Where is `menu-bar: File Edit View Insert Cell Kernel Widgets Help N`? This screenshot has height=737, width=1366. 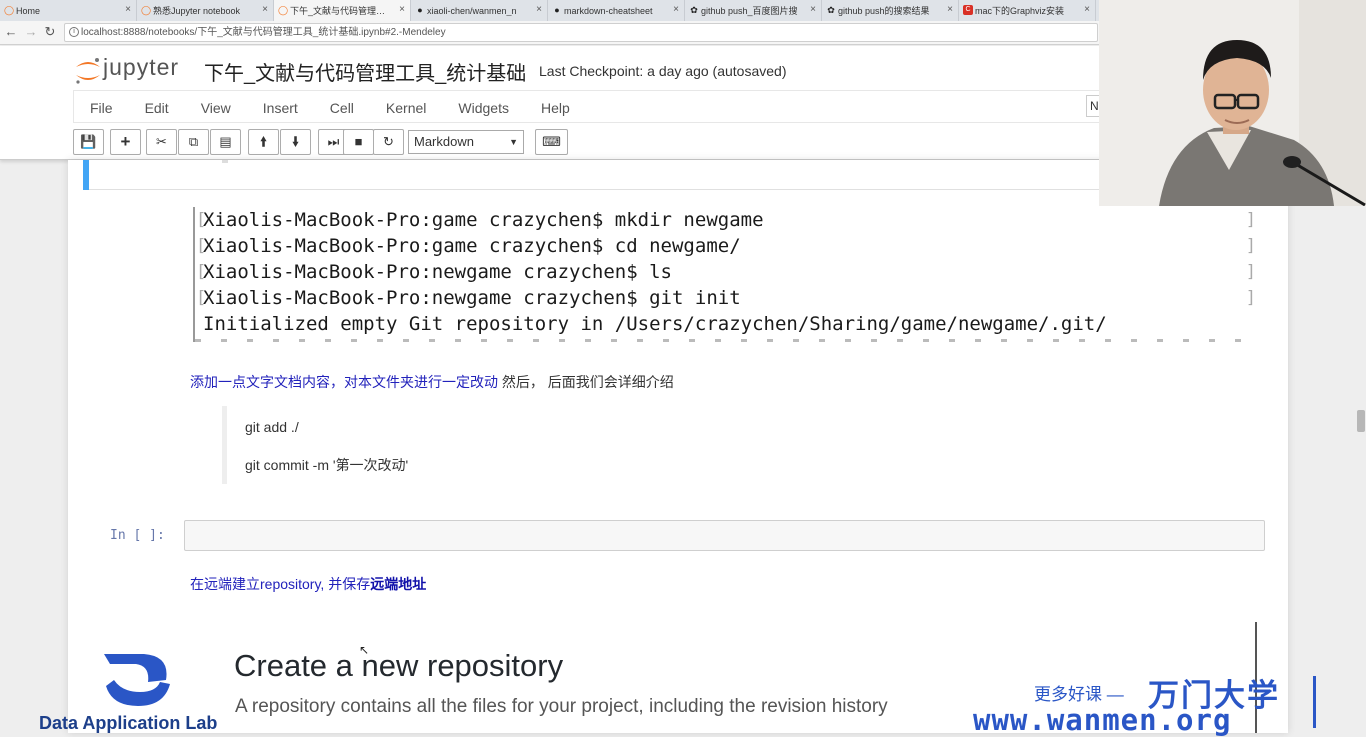
menu-bar: File Edit View Insert Cell Kernel Widgets Help N is located at coordinates (586, 106).